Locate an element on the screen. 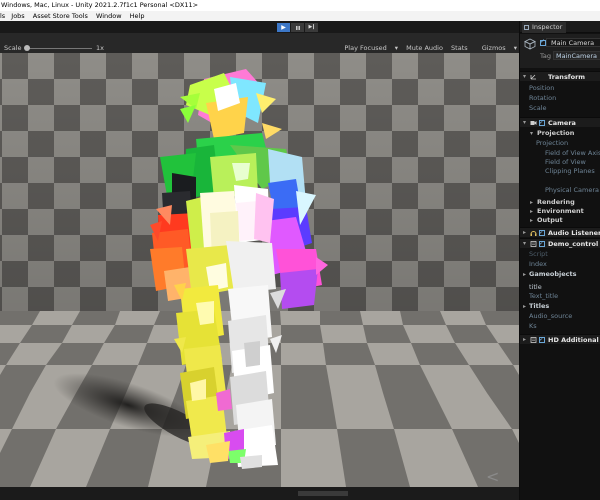  scale-slider-track is located at coordinates (59, 48).